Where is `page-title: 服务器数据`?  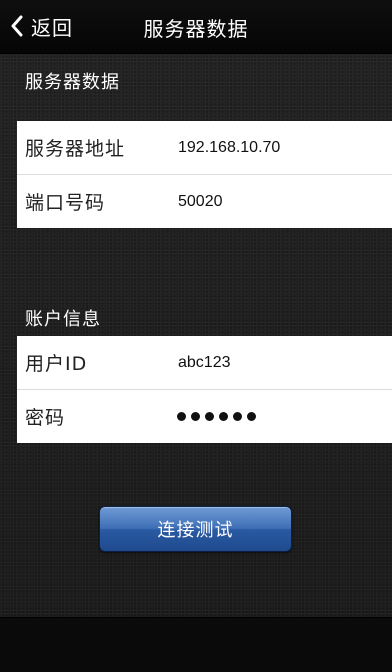 page-title: 服务器数据 is located at coordinates (196, 29).